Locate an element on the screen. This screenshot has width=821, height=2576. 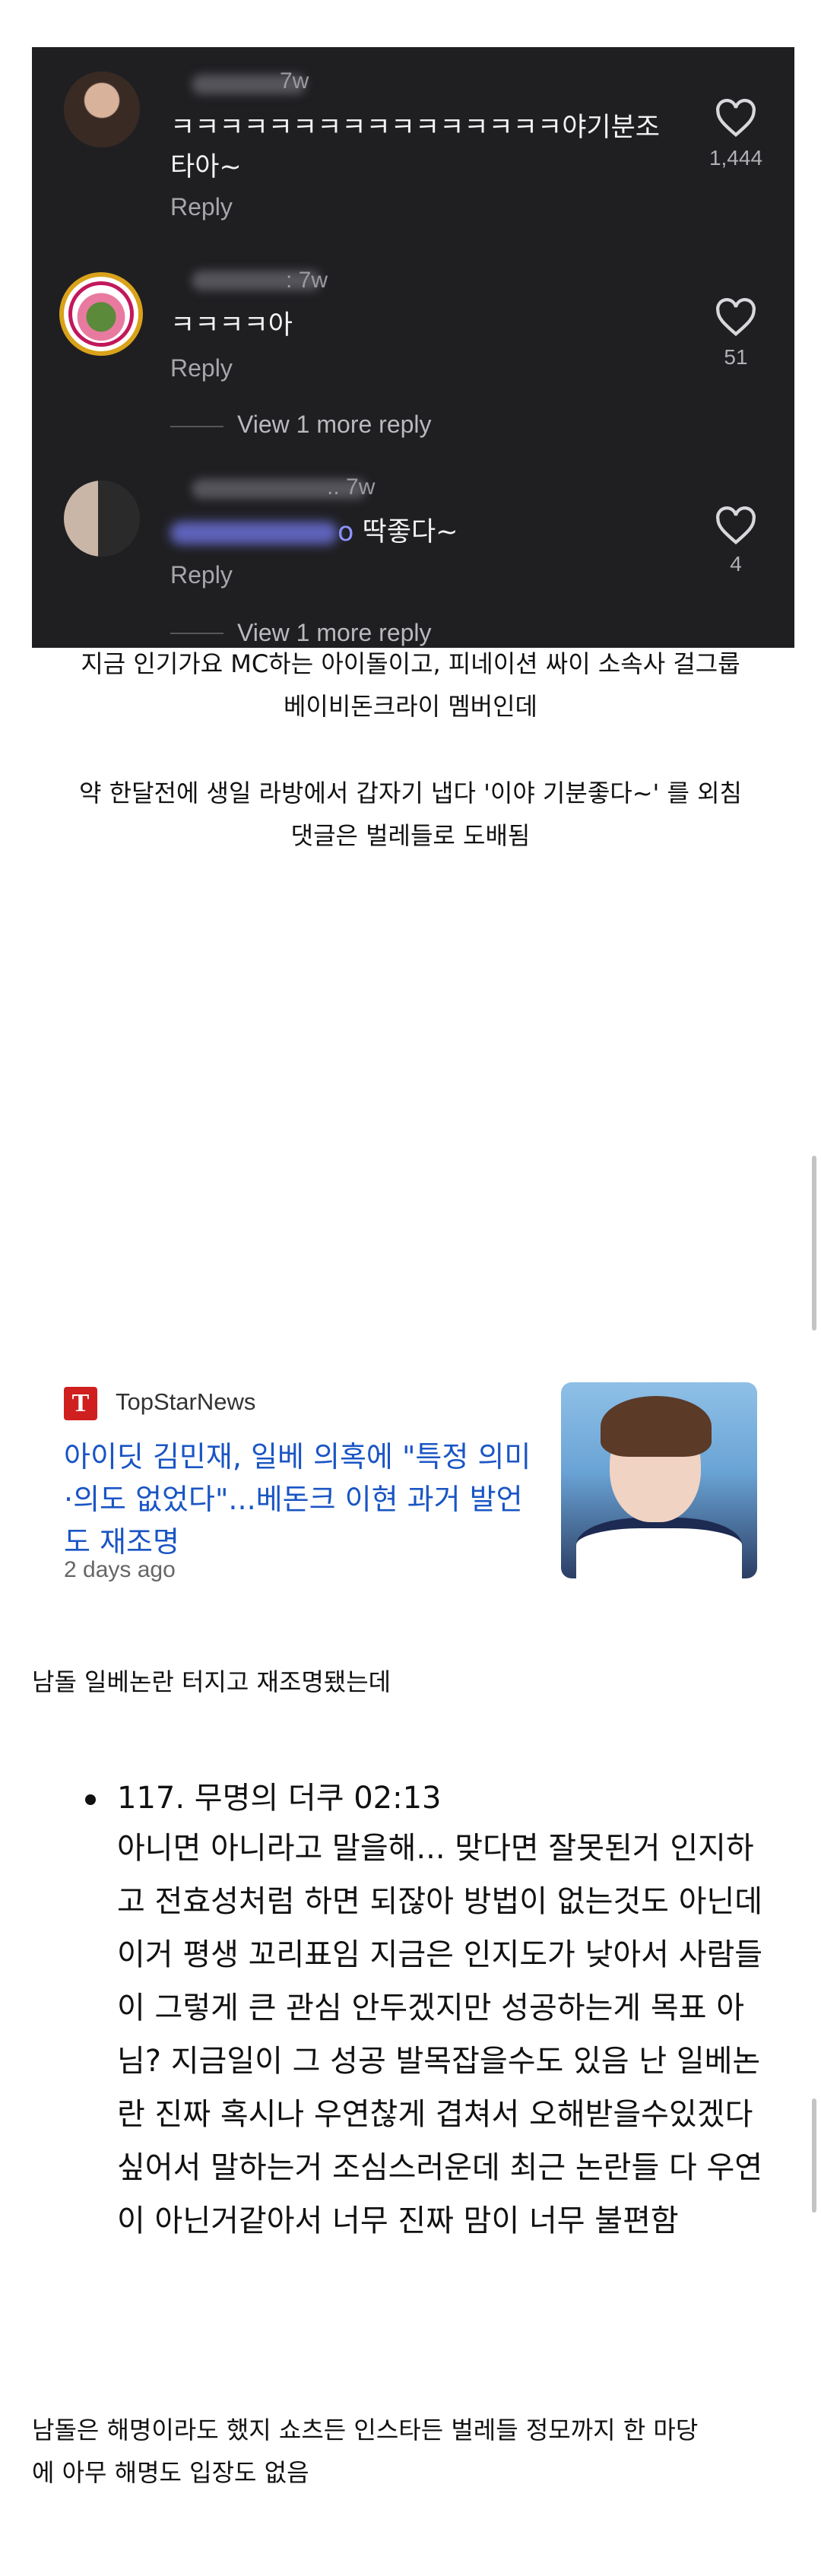
comment-time: : 7w is located at coordinates (307, 280).